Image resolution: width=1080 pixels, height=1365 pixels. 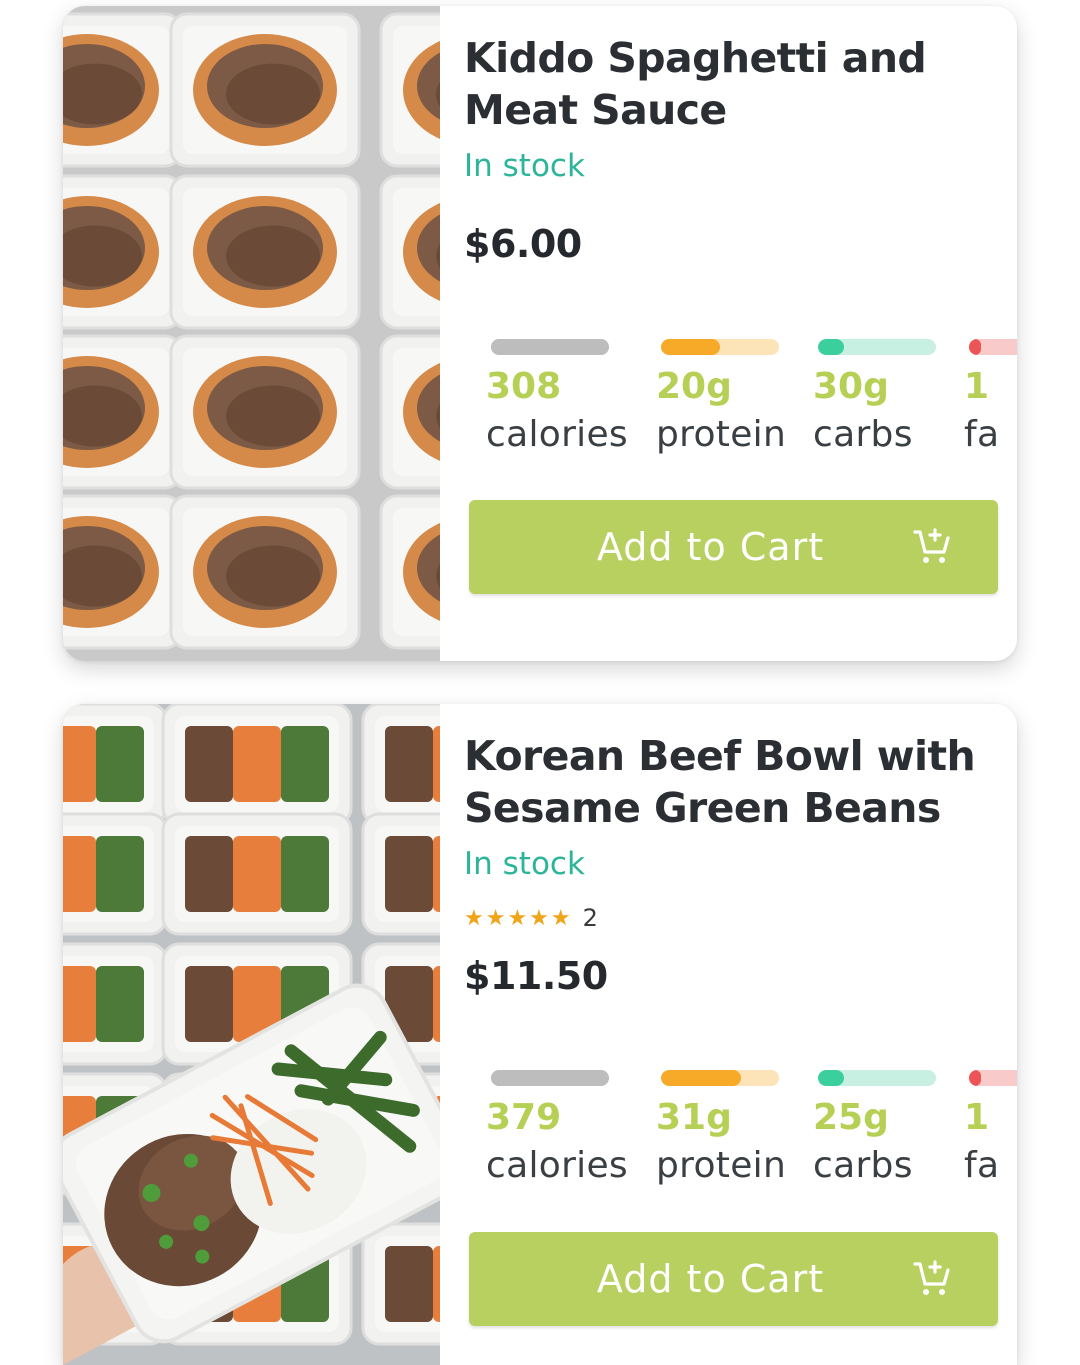 What do you see at coordinates (734, 782) in the screenshot?
I see `product-title: Korean Beef Bowl with Sesame Green Beans` at bounding box center [734, 782].